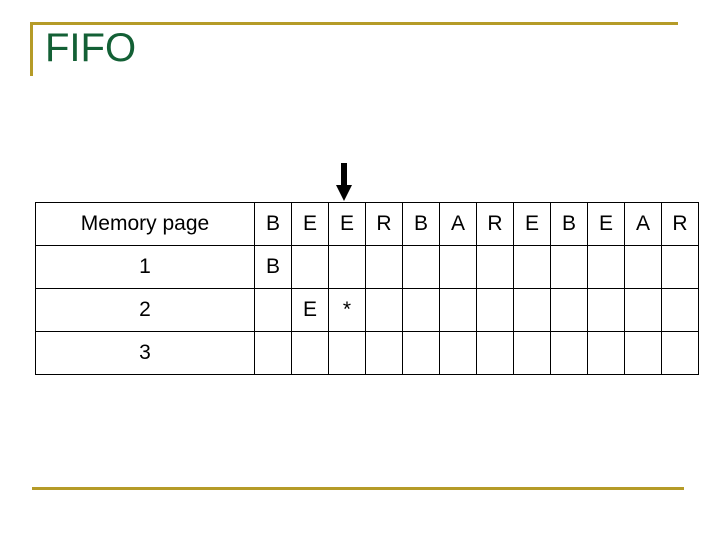 The image size is (720, 540). I want to click on down-arrow-icon, so click(344, 182).